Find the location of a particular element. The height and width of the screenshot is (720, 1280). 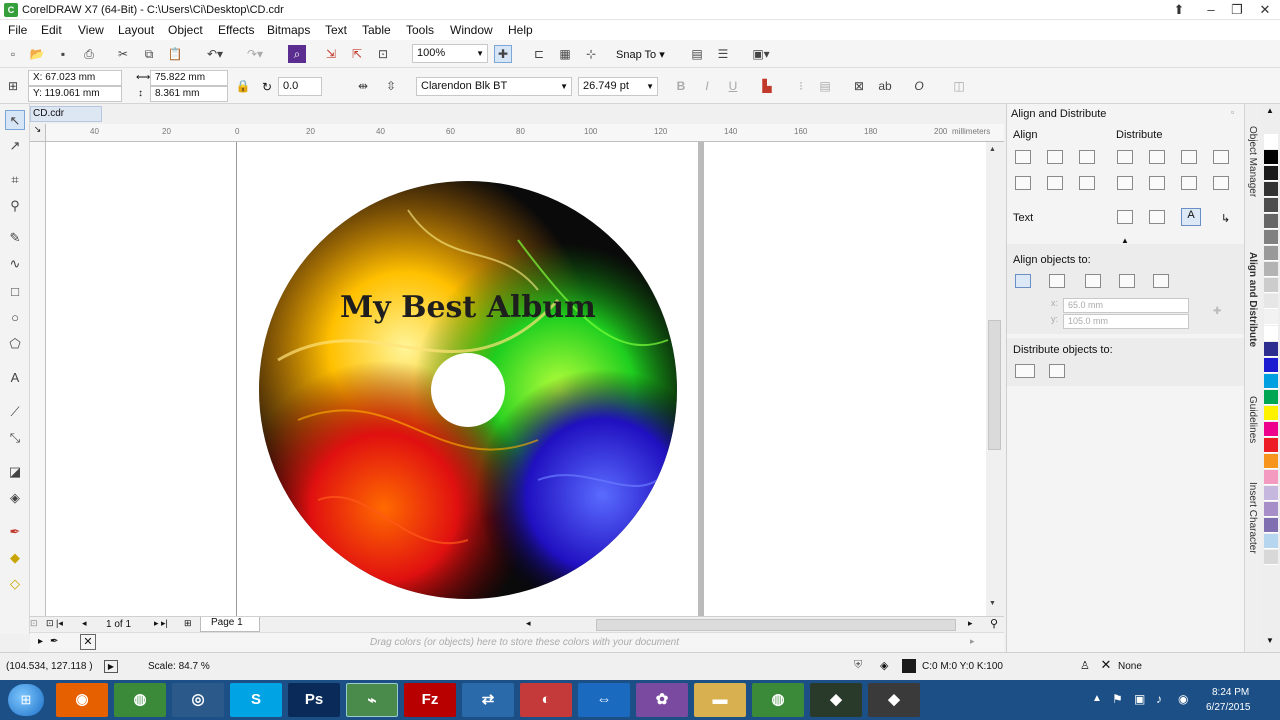

tab-object-manager: Object Manager is located at coordinates (1252, 161).